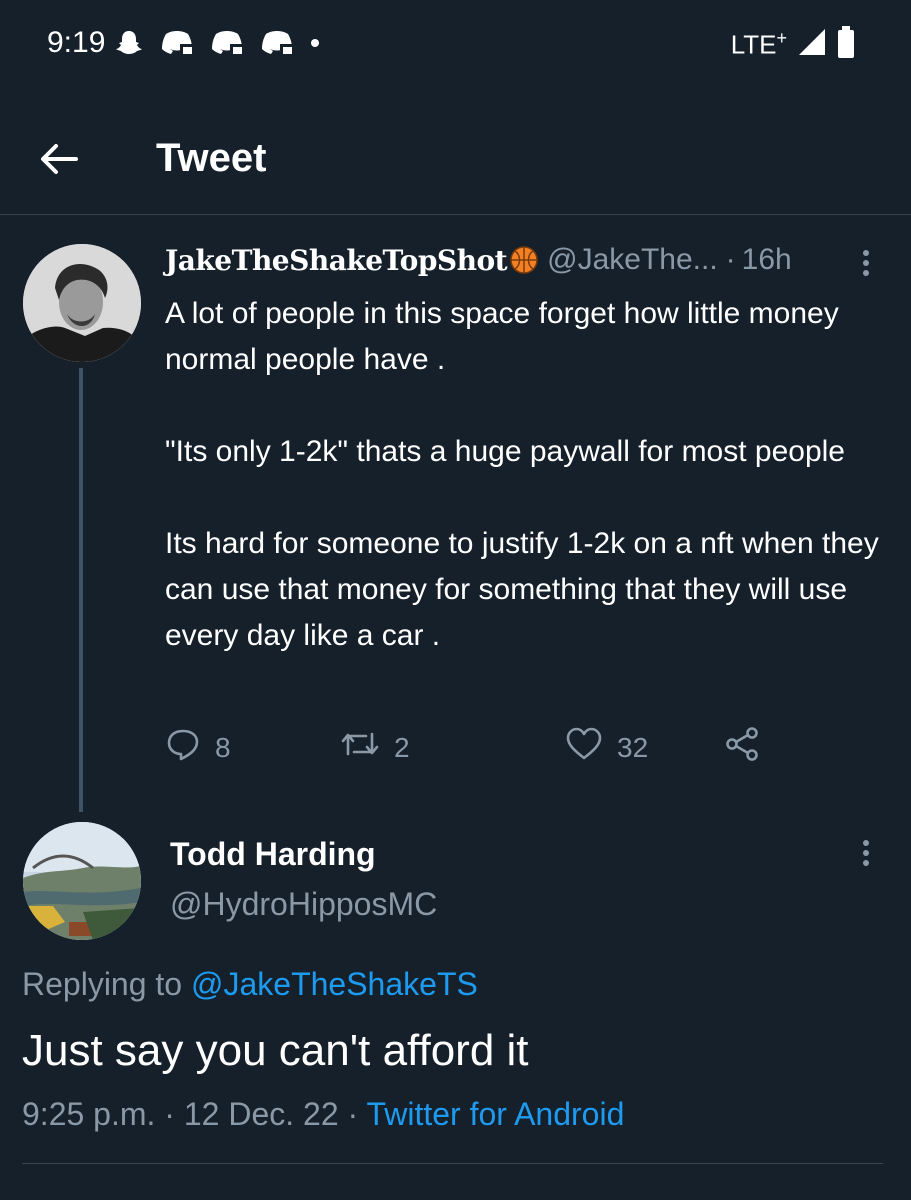 The height and width of the screenshot is (1200, 911). What do you see at coordinates (211, 158) in the screenshot?
I see `page-title: Tweet` at bounding box center [211, 158].